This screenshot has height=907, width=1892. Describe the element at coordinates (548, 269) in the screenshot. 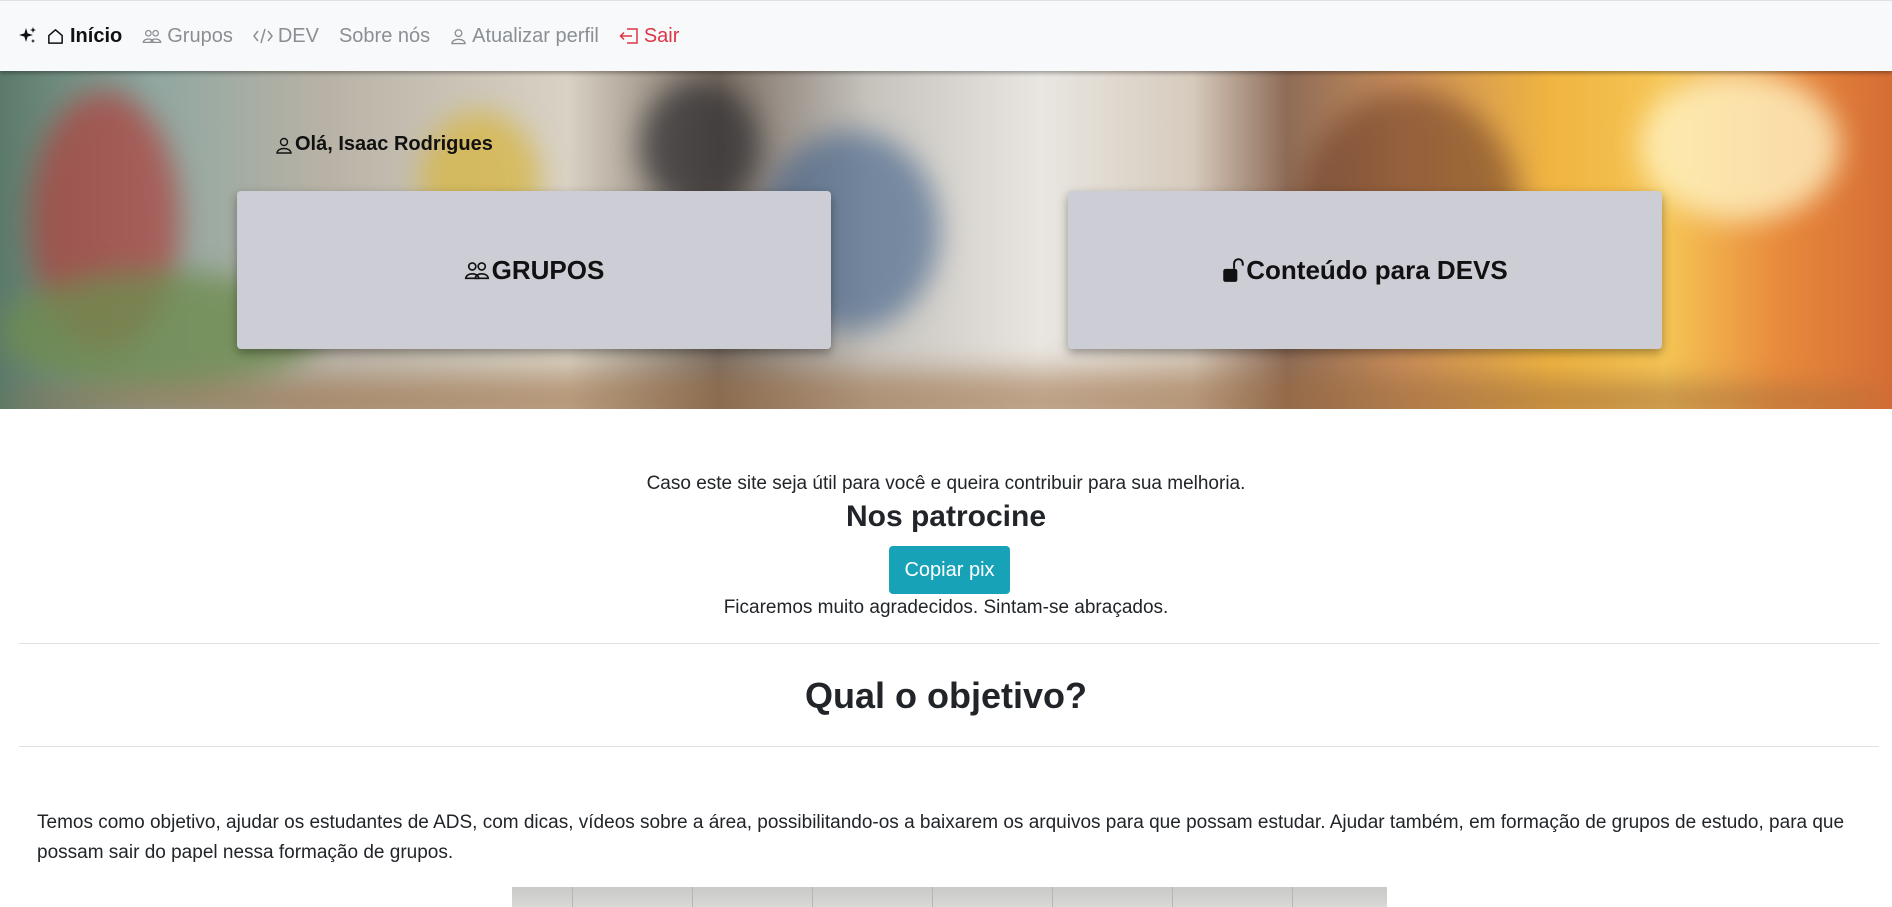

I see `groups-card-label: GRUPOS` at that location.